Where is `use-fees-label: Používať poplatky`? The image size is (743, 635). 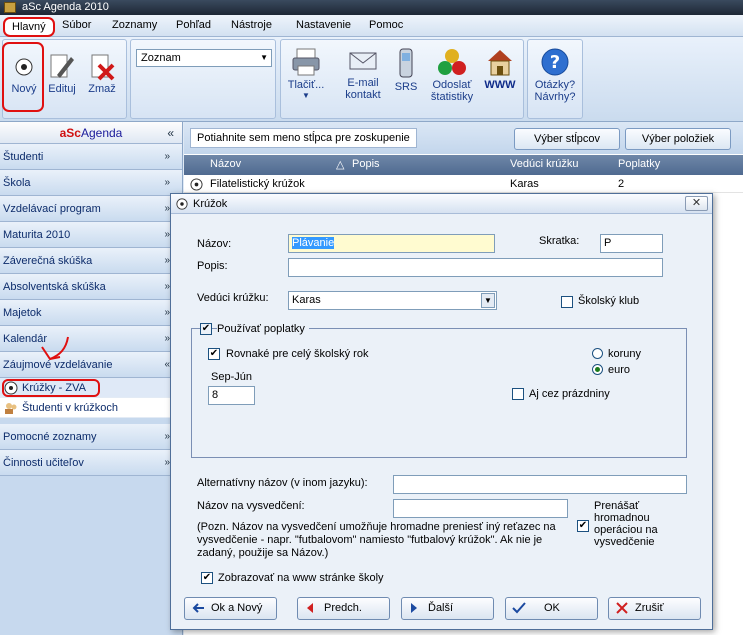
use-fees-label: Používať poplatky is located at coordinates (263, 329).